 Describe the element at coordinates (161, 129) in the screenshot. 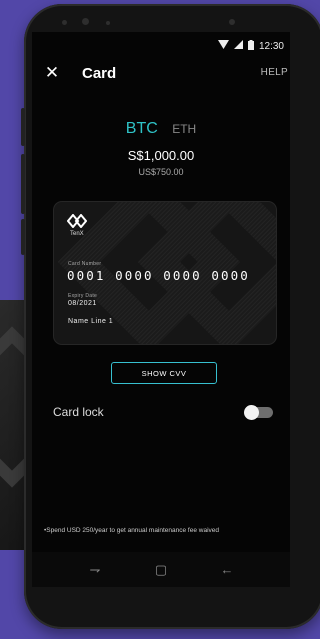

I see `coin-tabs: BTC ETH` at that location.